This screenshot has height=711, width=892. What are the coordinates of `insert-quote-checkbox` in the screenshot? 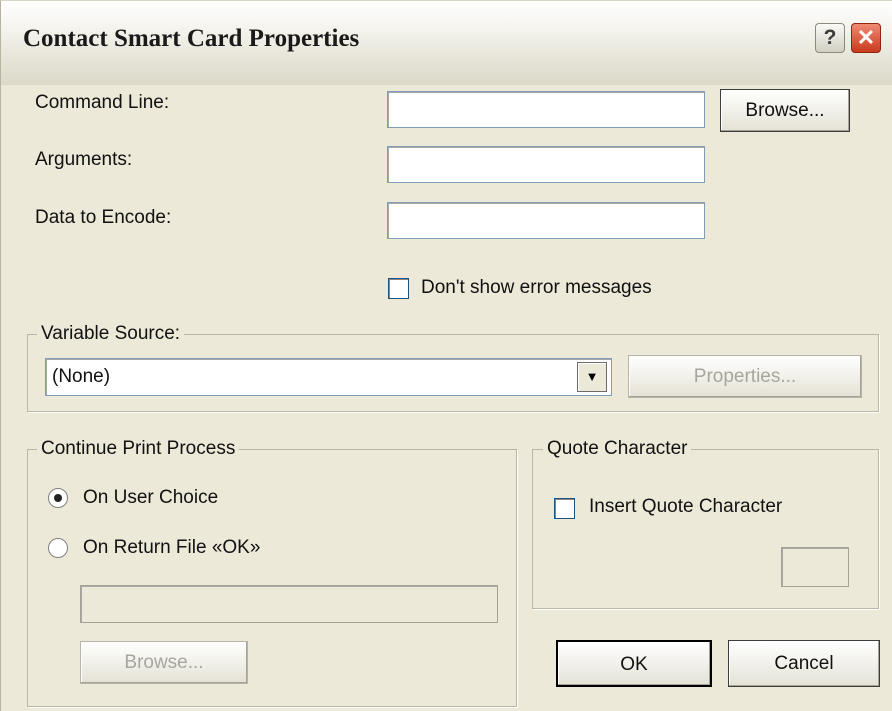 It's located at (564, 508).